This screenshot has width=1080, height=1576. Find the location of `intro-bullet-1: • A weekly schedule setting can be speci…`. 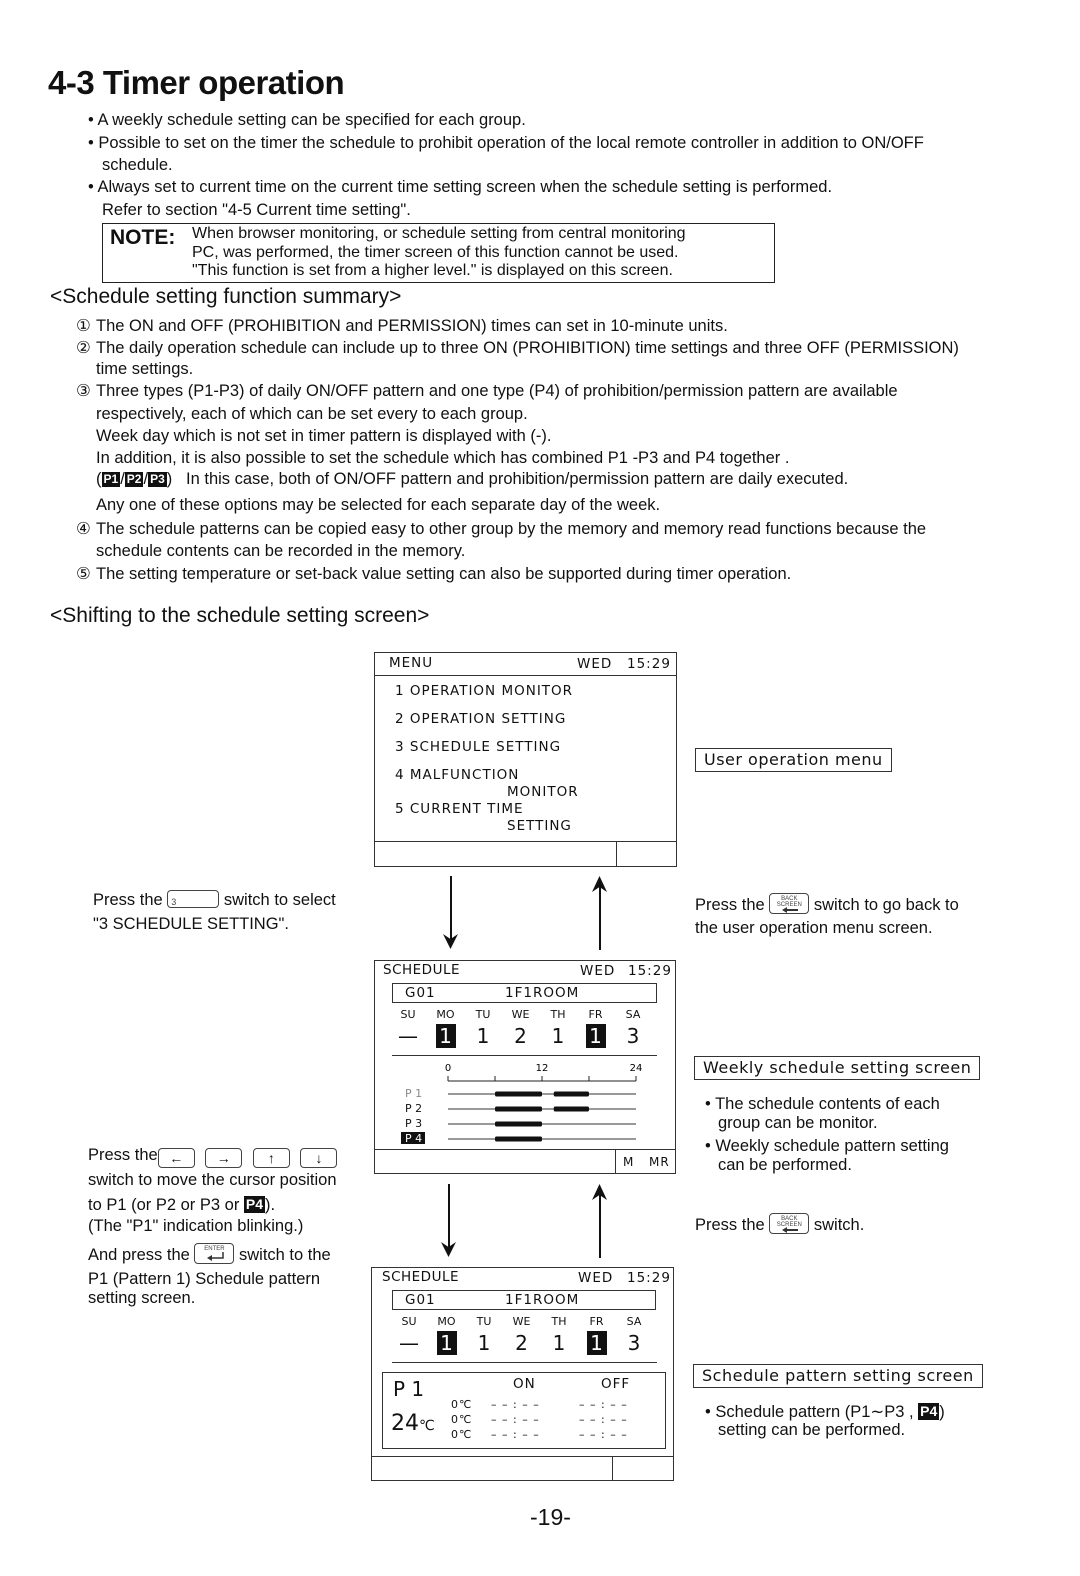

intro-bullet-1: • A weekly schedule setting can be speci… is located at coordinates (307, 120).